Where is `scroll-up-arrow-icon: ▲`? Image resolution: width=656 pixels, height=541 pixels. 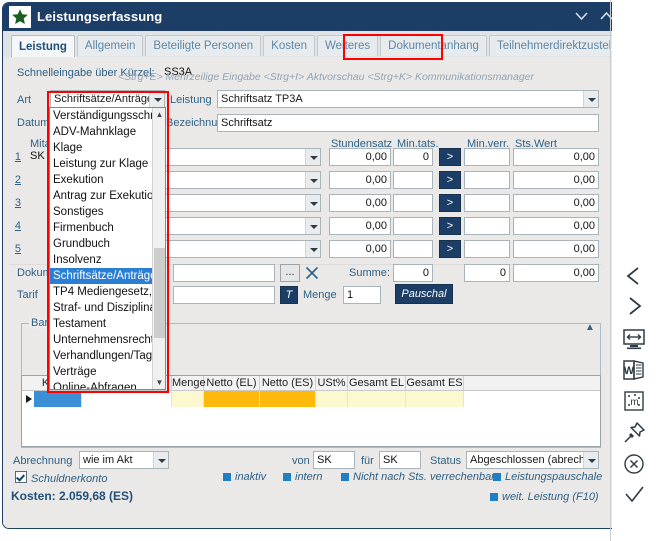
scroll-up-arrow-icon: ▲ is located at coordinates (159, 114).